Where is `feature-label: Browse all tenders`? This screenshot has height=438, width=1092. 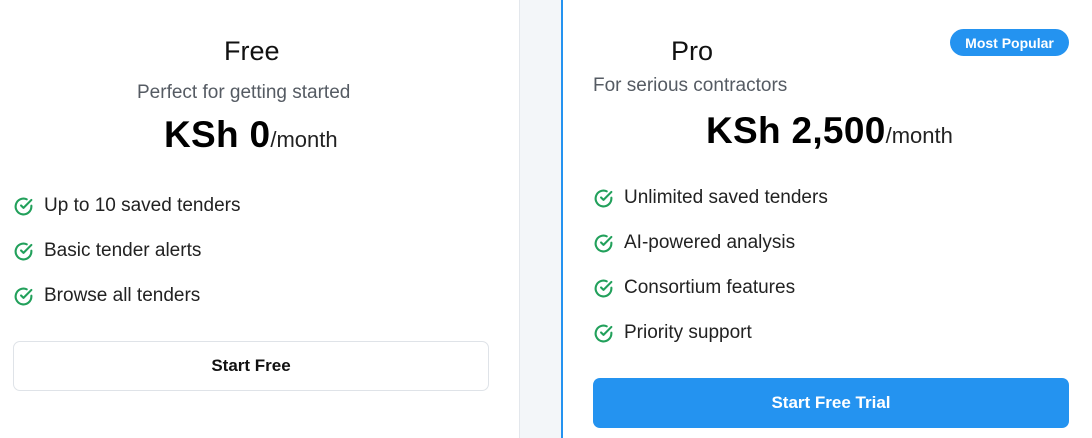
feature-label: Browse all tenders is located at coordinates (122, 295).